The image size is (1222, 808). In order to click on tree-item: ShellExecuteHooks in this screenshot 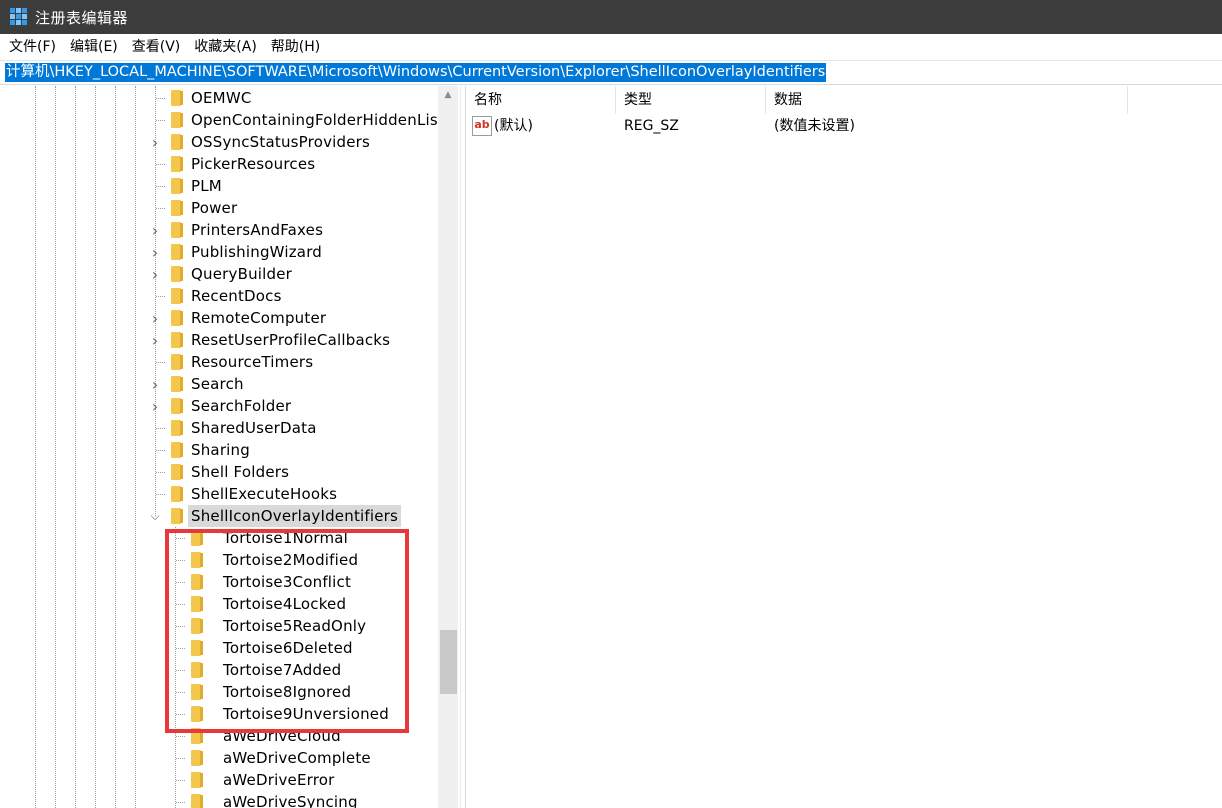, I will do `click(219, 494)`.